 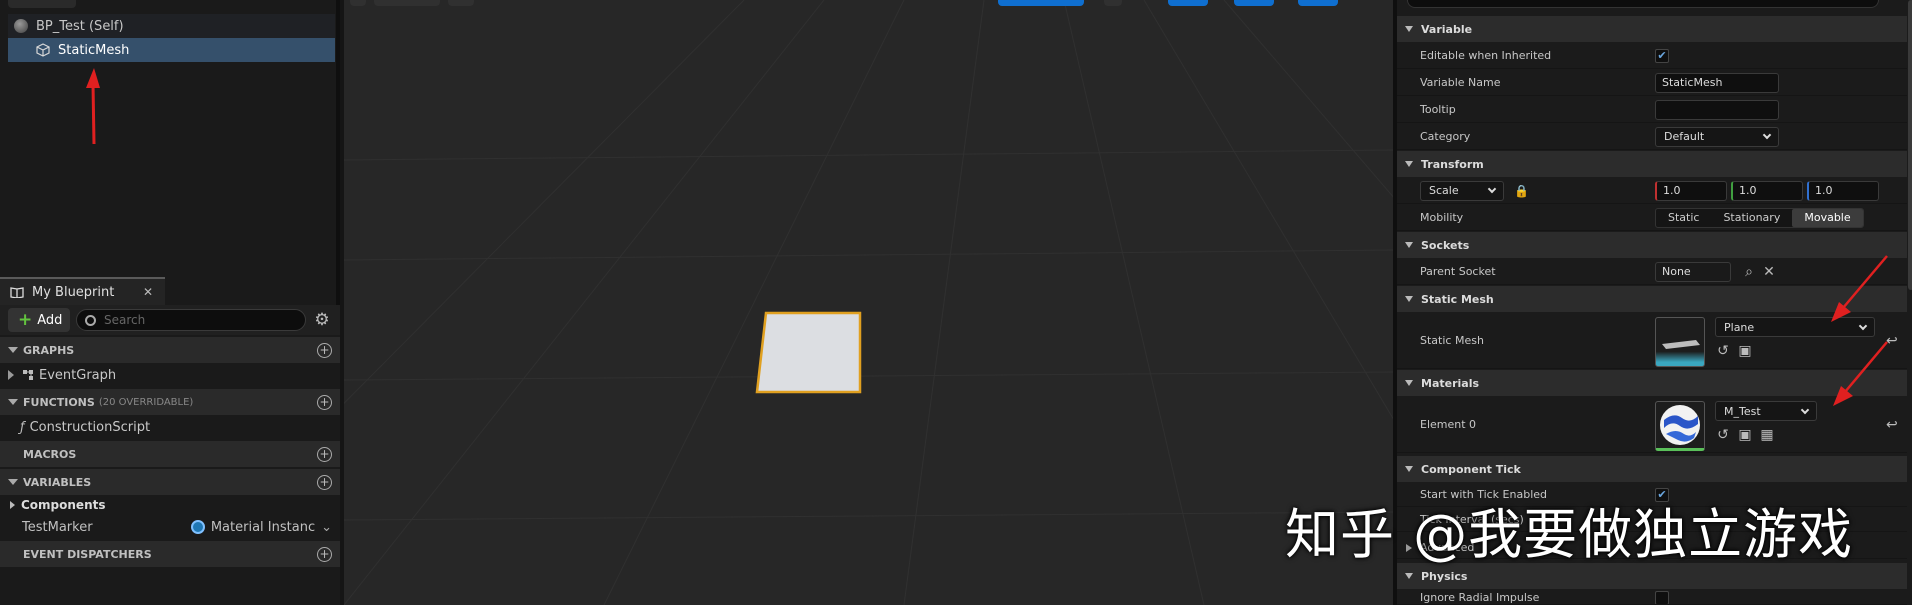 I want to click on tree-item-self: BP_Test (Self), so click(x=171, y=26).